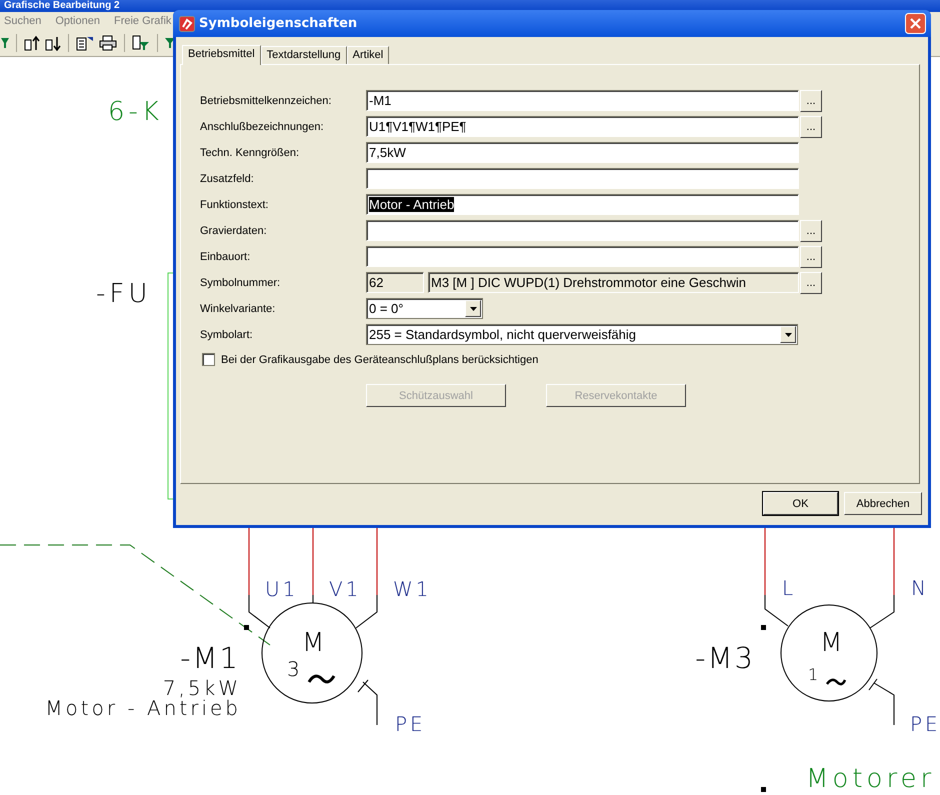  What do you see at coordinates (53, 43) in the screenshot?
I see `page-down-icon` at bounding box center [53, 43].